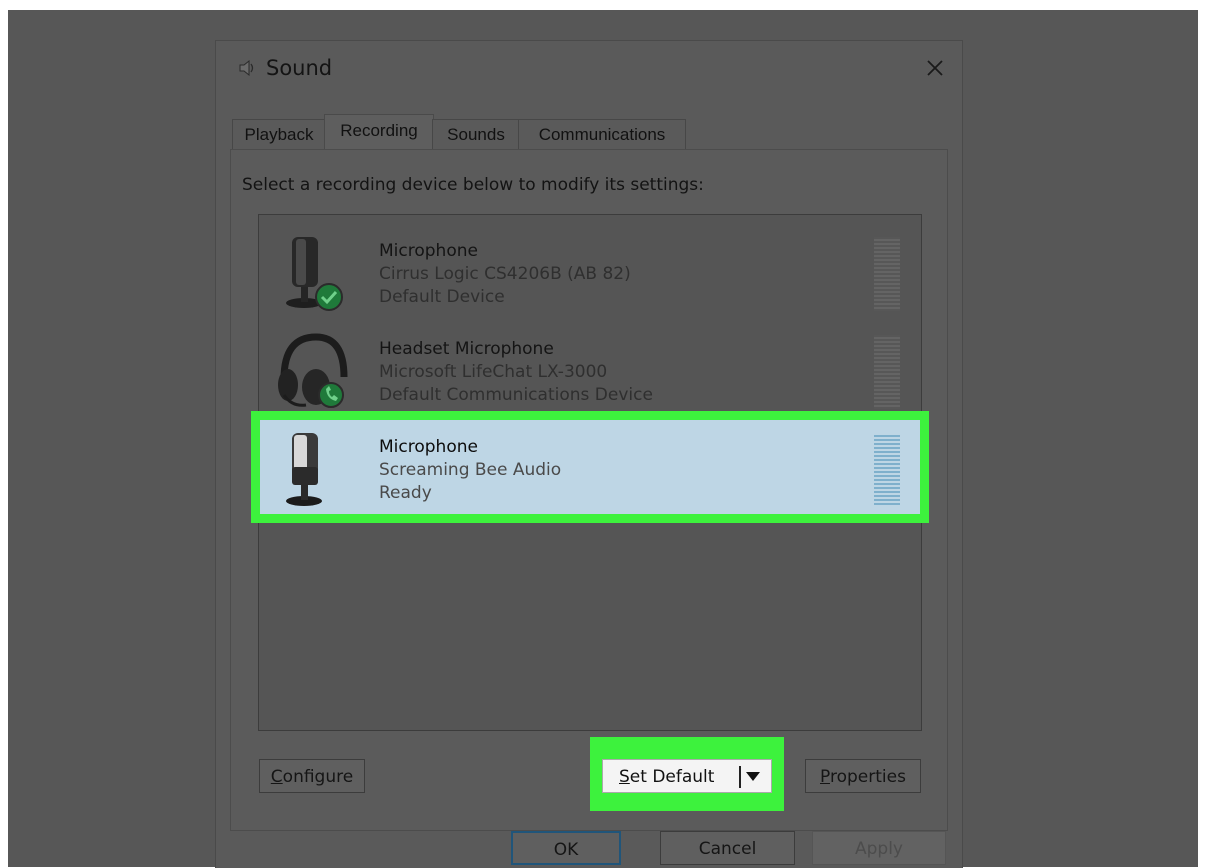 This screenshot has width=1205, height=868. I want to click on device-status: Ready, so click(405, 493).